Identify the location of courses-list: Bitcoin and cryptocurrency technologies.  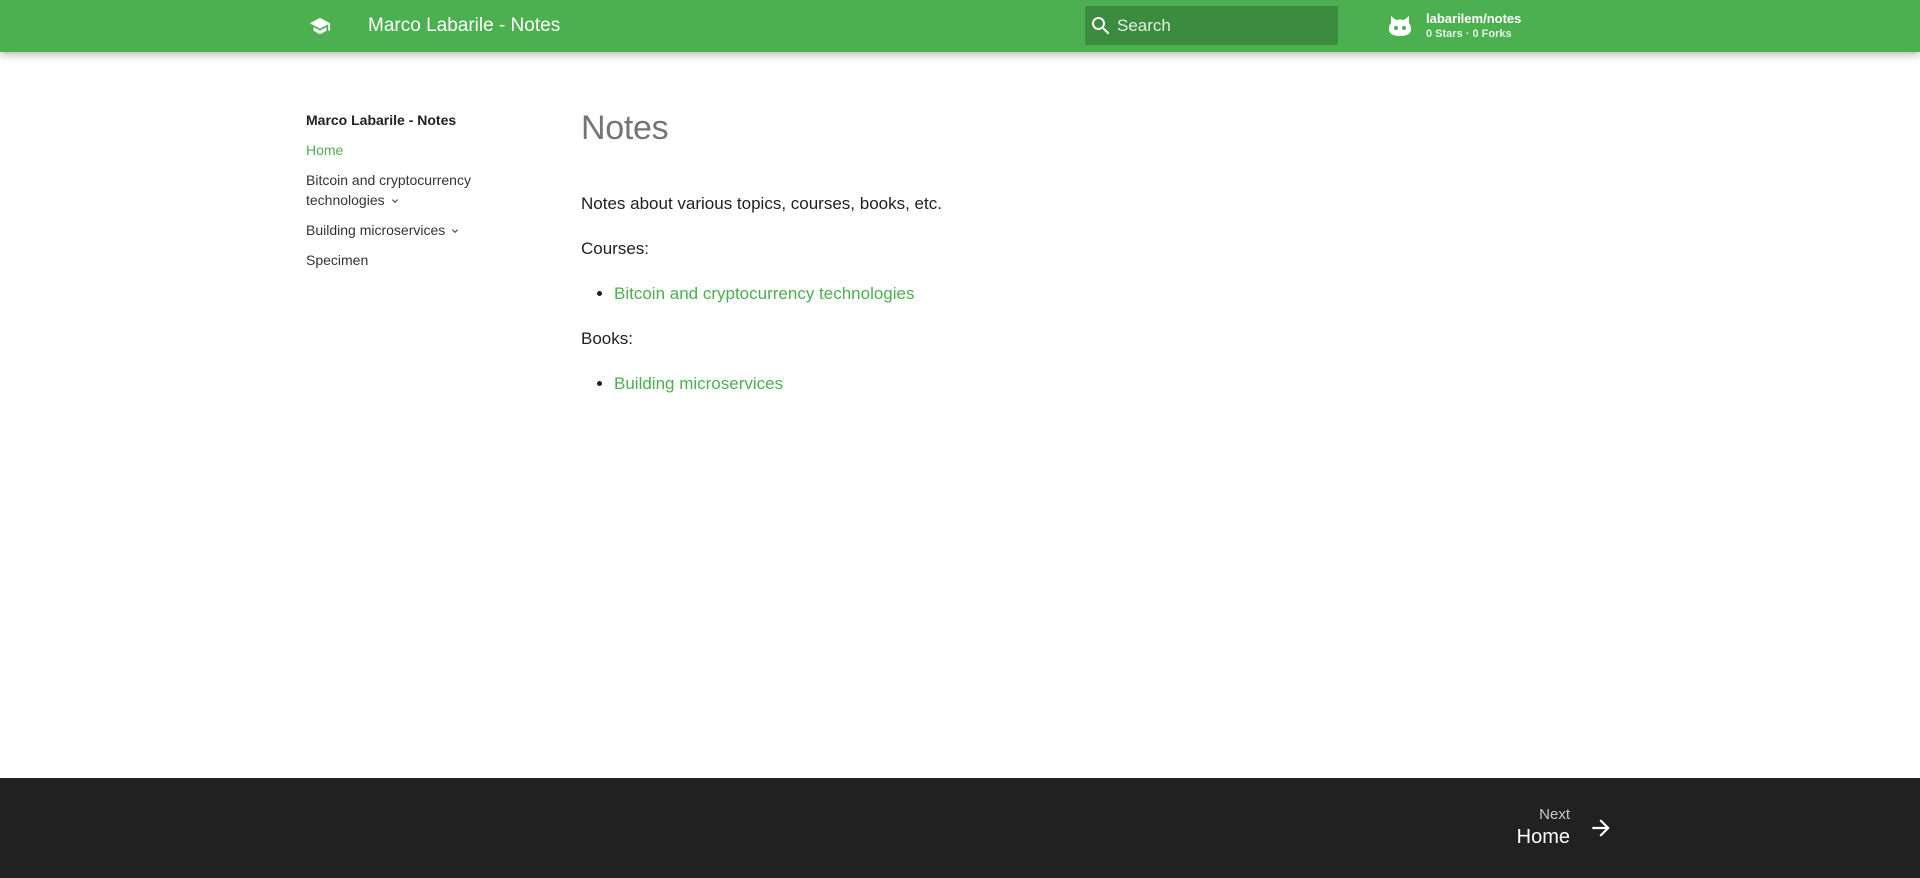
(1047, 294).